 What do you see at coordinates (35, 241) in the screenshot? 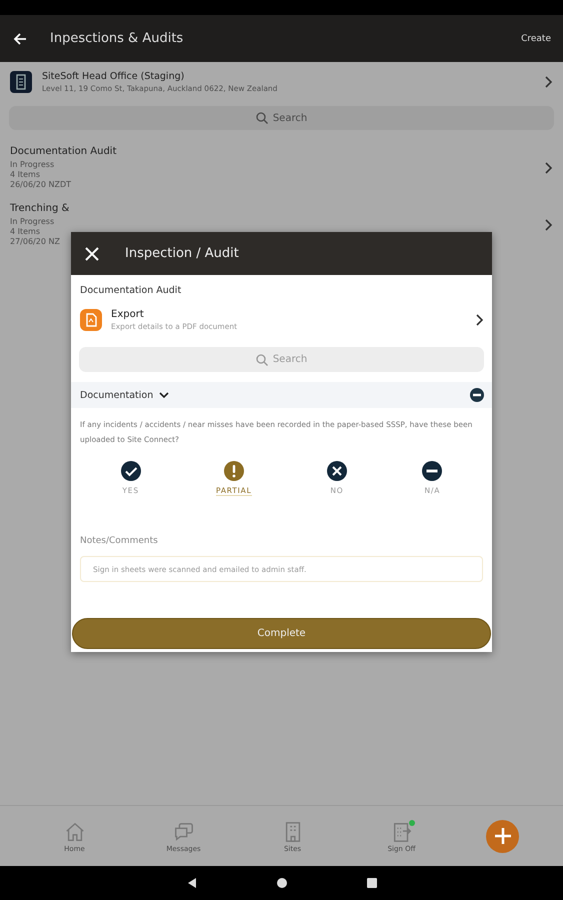
I see `audit-date: 27/06/20 NZ` at bounding box center [35, 241].